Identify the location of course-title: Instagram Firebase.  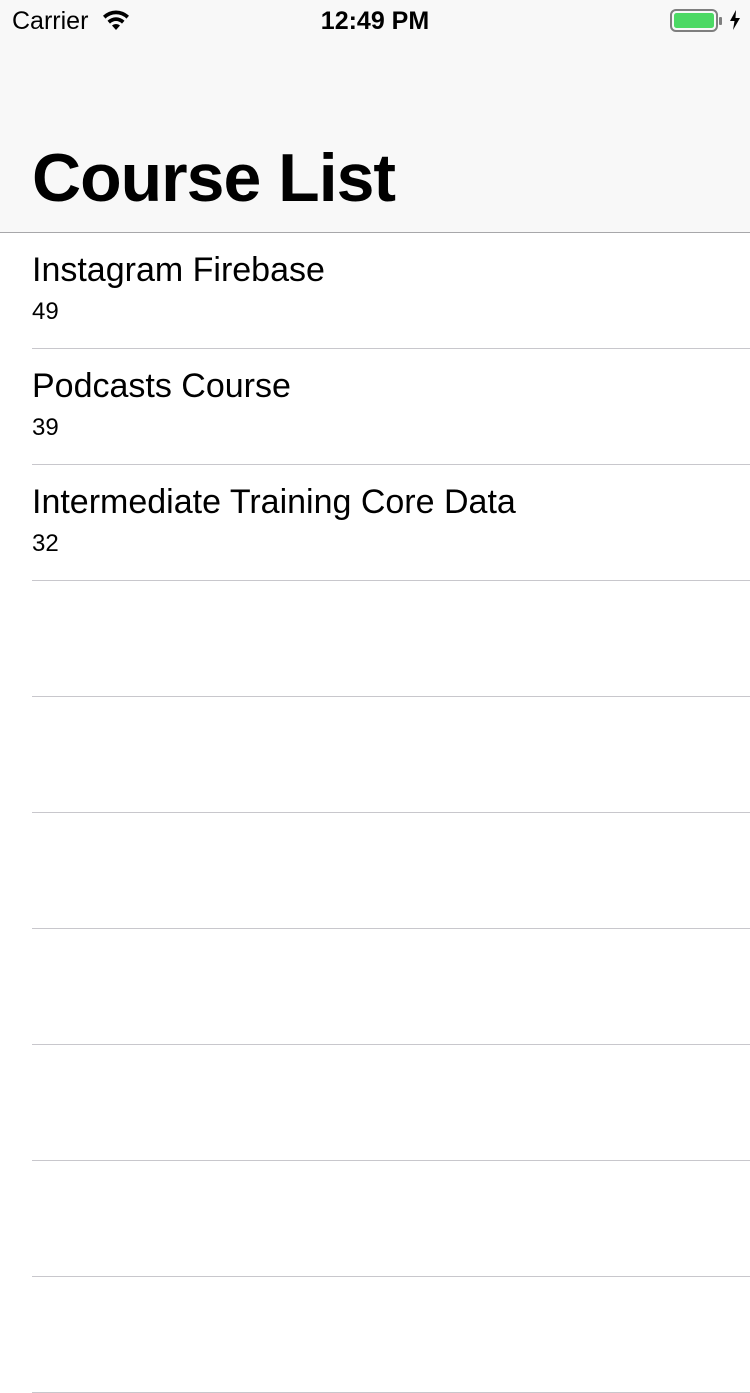
(178, 270).